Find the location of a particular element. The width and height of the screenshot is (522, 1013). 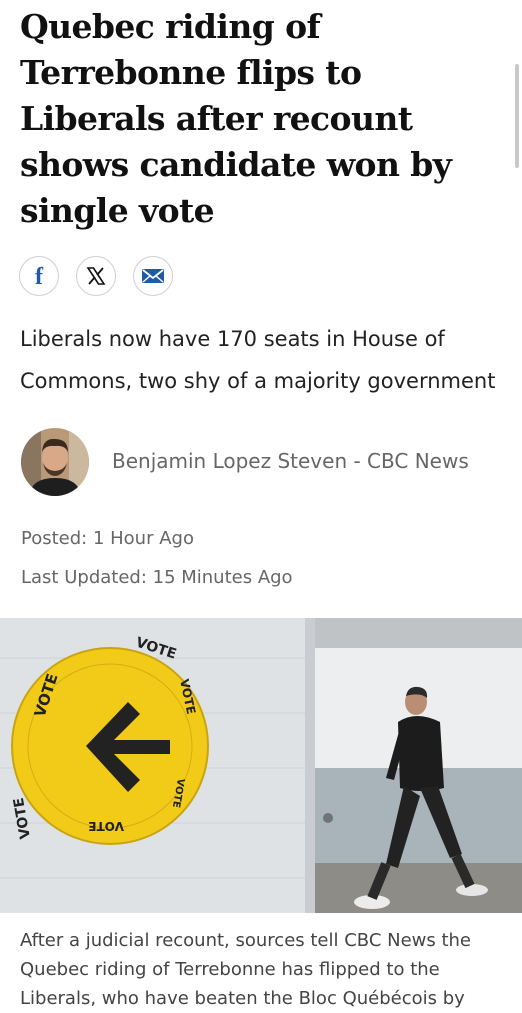

updated-time: Last Updated: 15 Minutes Ago is located at coordinates (157, 577).